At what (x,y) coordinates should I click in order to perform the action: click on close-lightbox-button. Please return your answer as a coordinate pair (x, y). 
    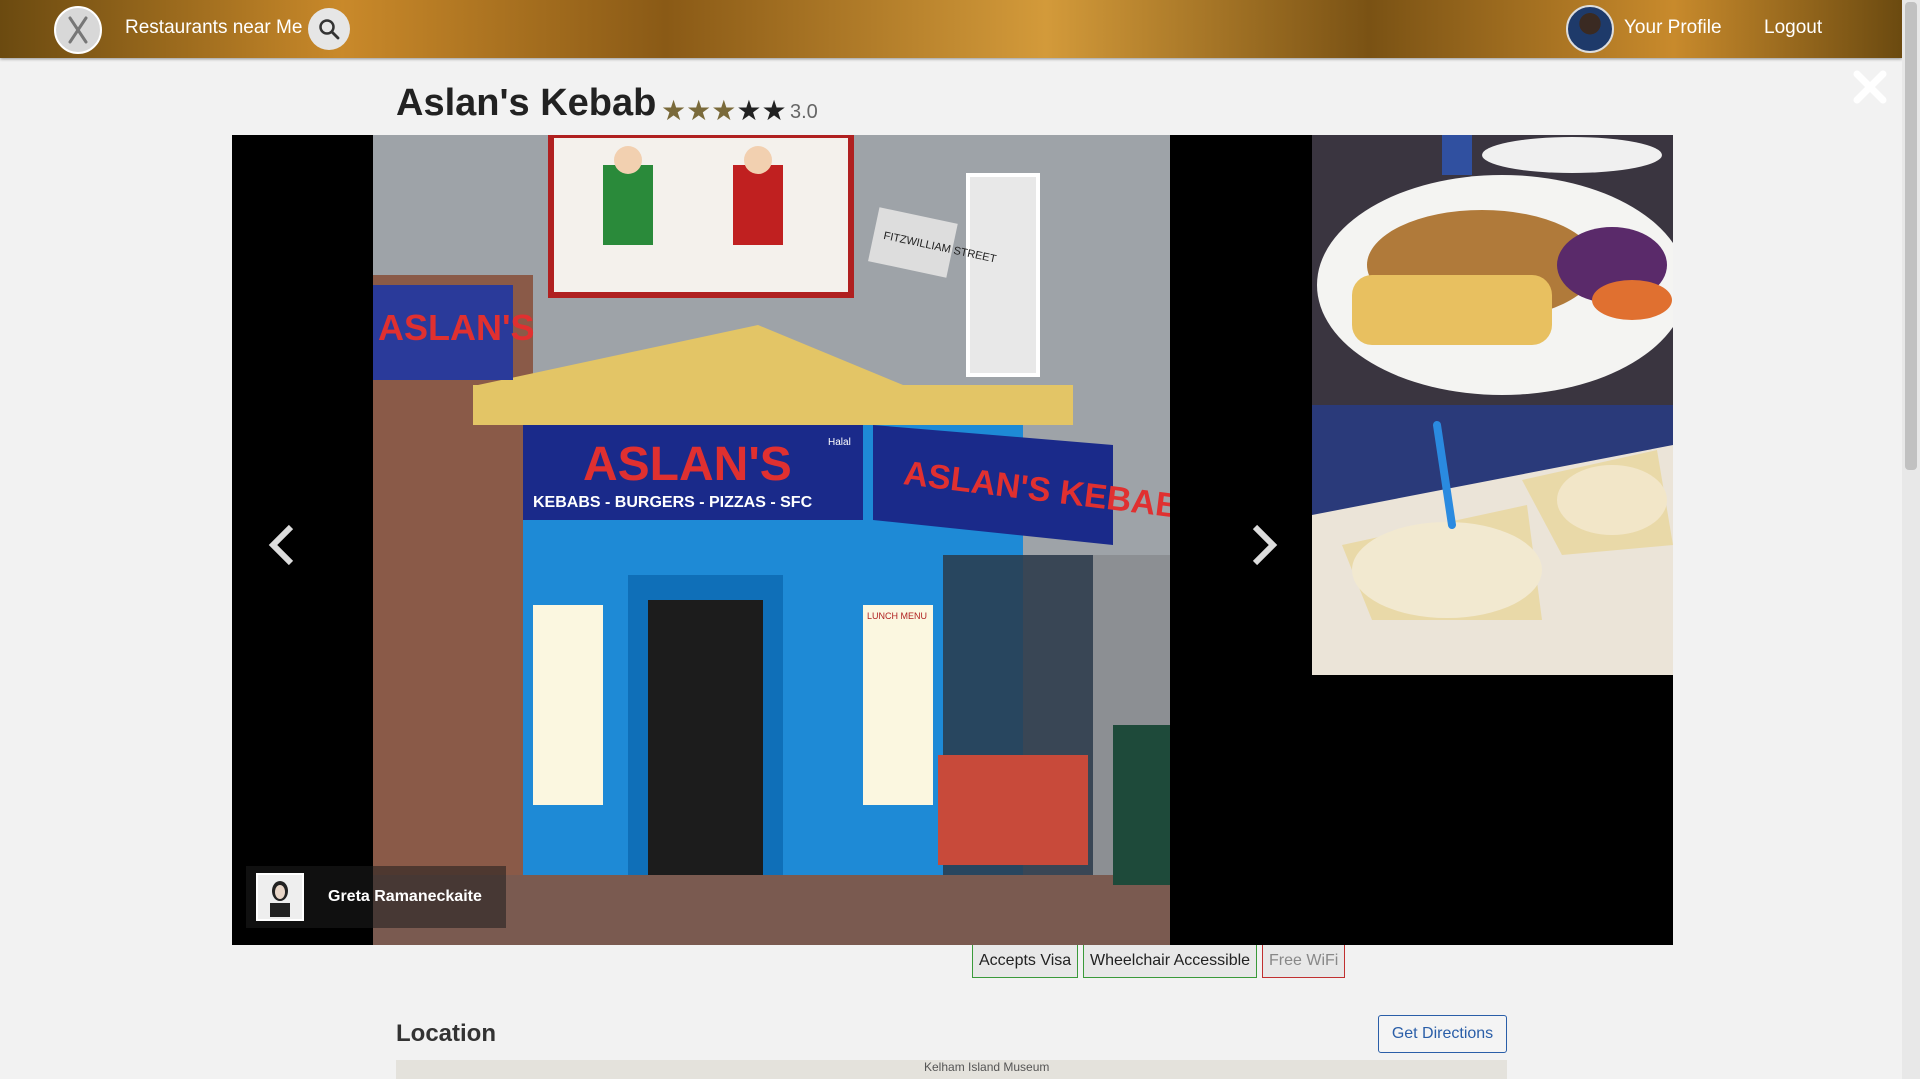
    Looking at the image, I should click on (1870, 90).